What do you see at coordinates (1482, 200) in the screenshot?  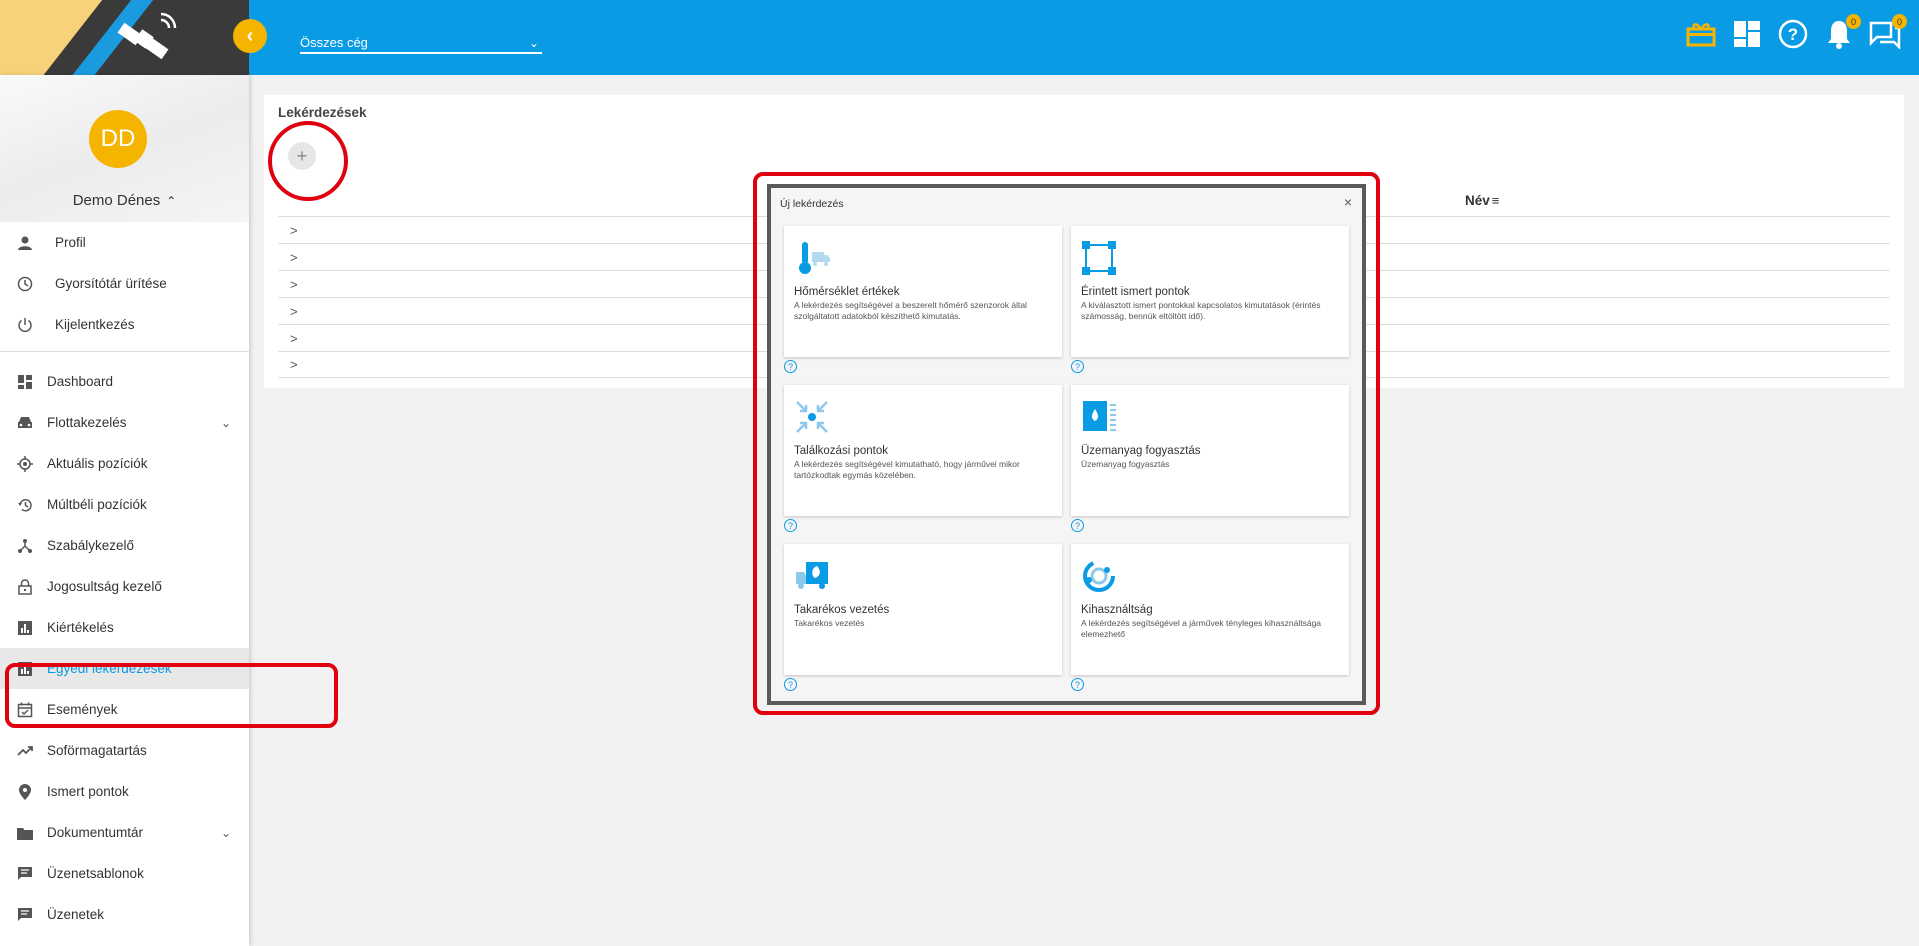 I see `column-header-name: Név ≡` at bounding box center [1482, 200].